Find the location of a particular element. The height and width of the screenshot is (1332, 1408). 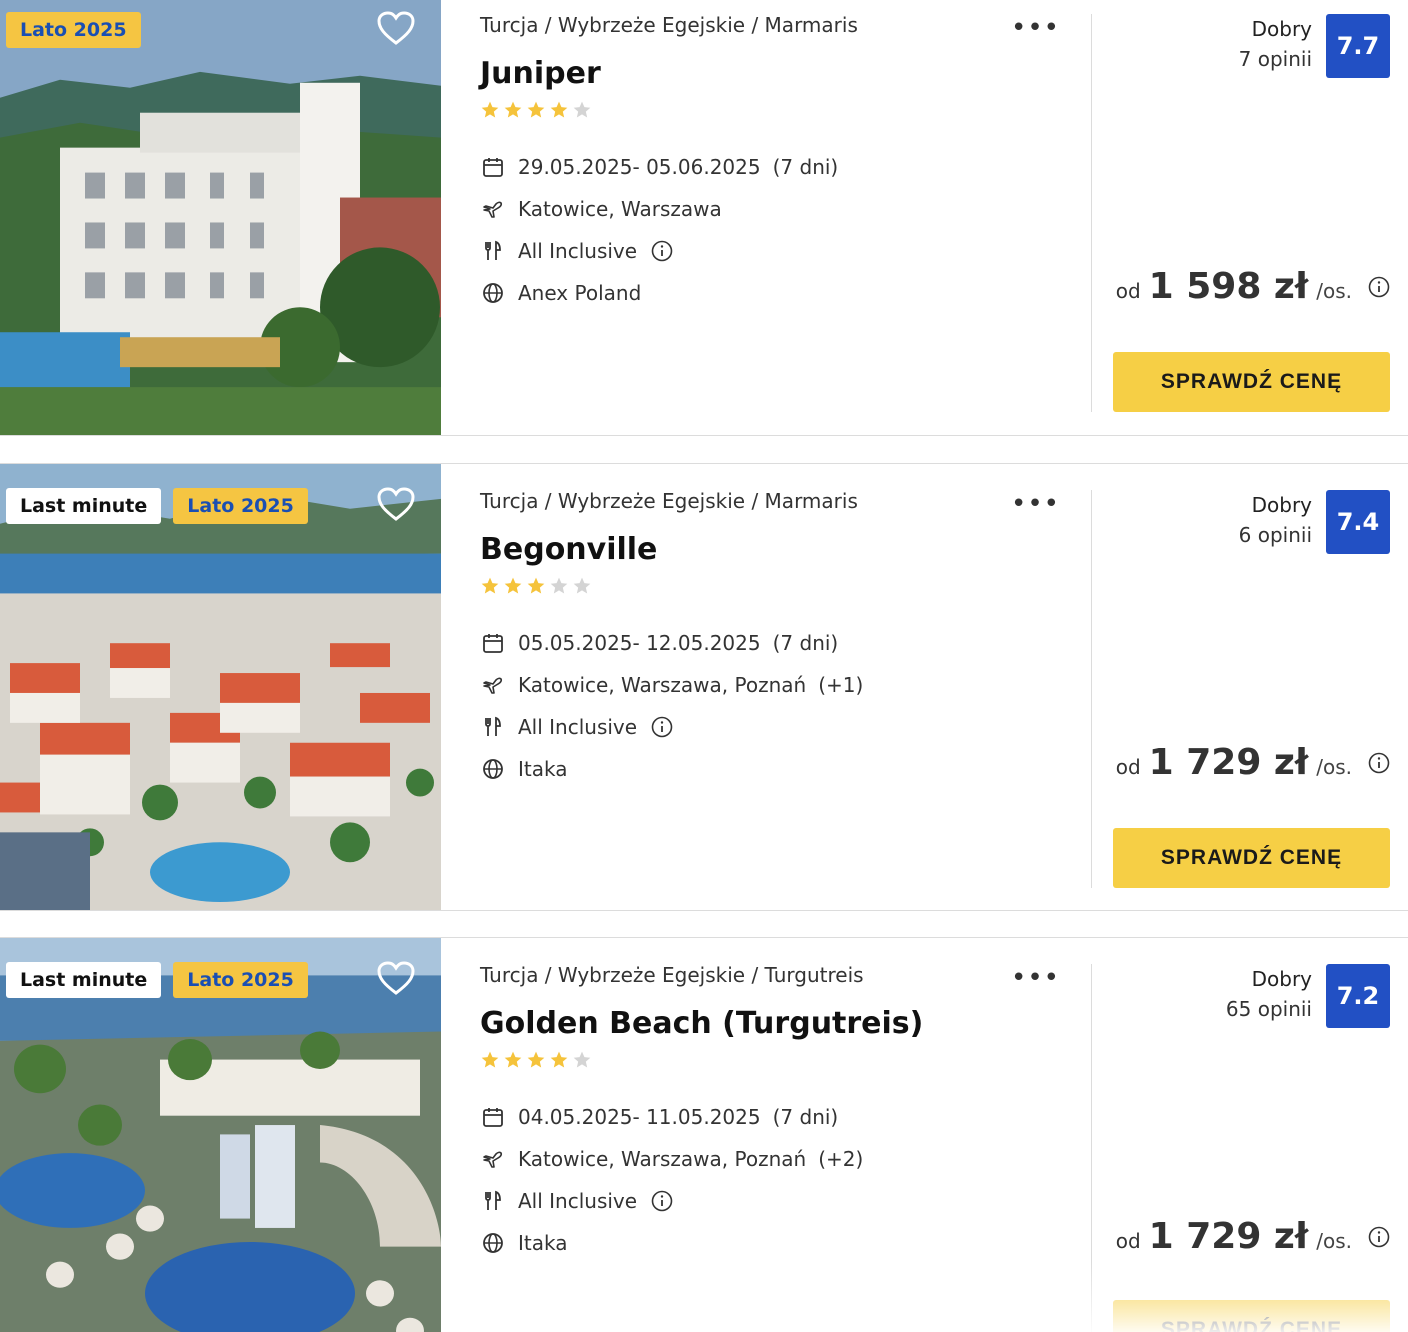

departures-row: Katowice, Warszawa, Poznań (+1) is located at coordinates (775, 685).